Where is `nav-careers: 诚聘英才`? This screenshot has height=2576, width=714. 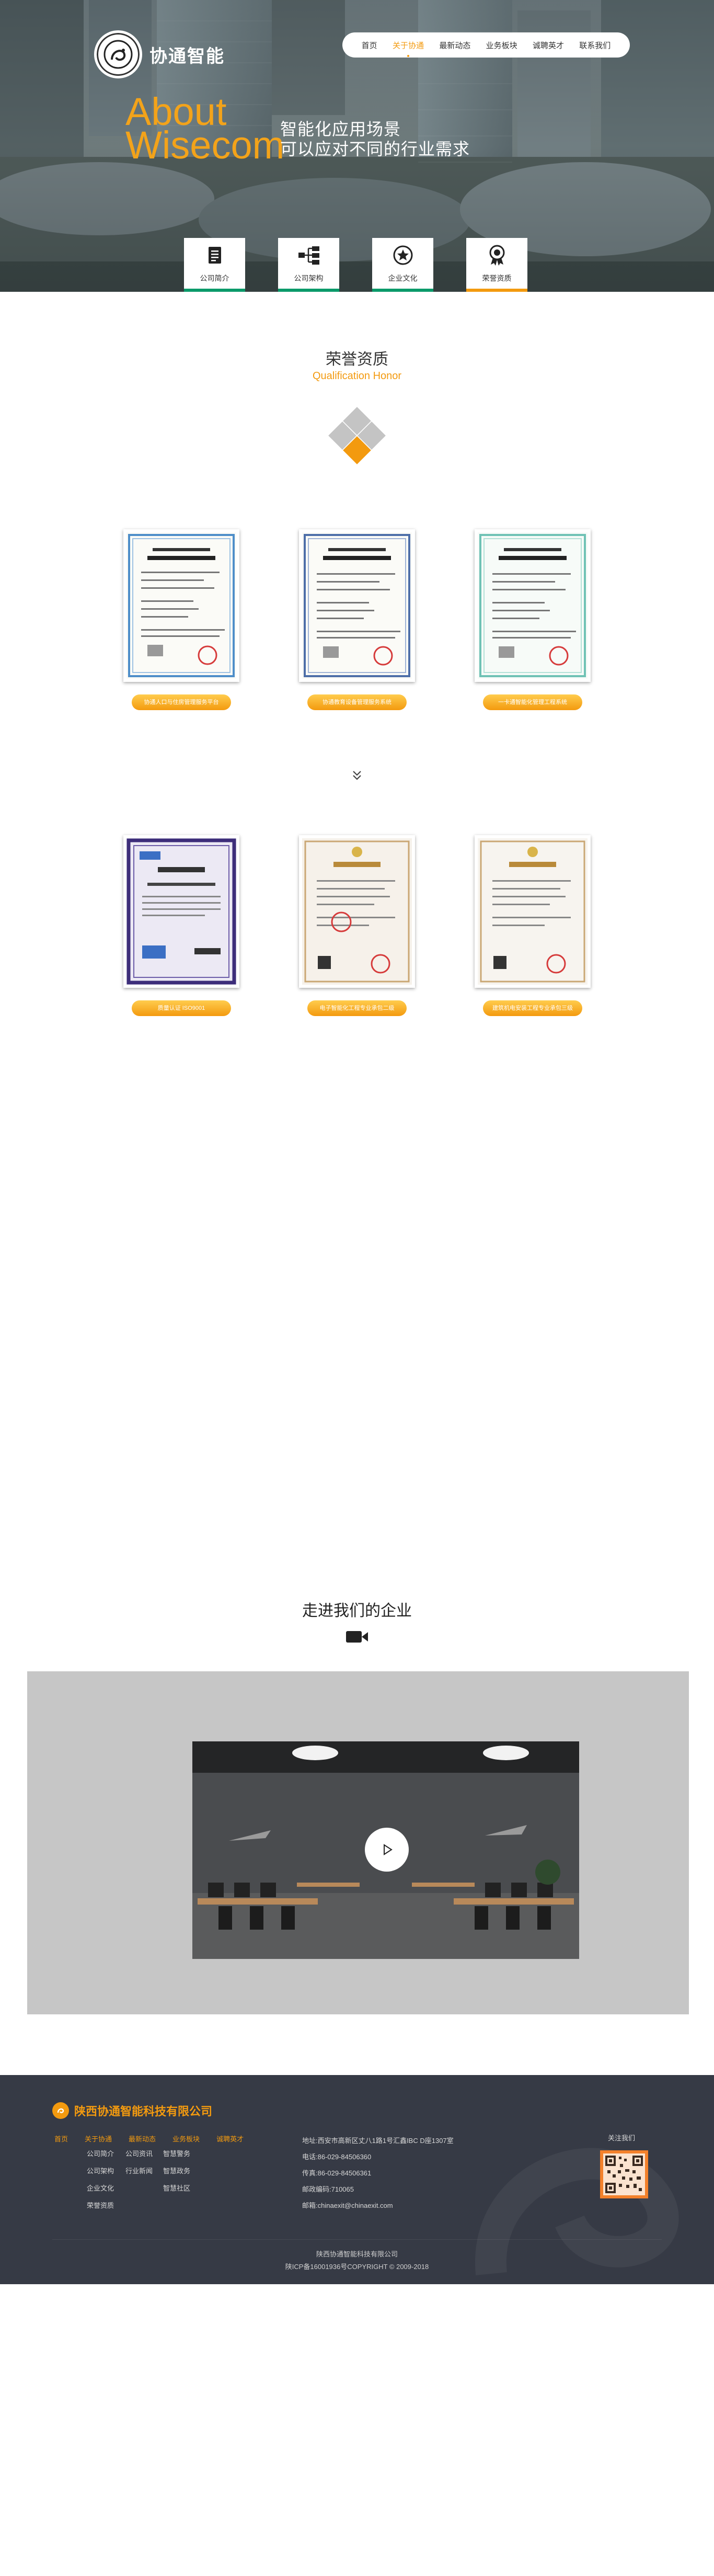
nav-careers: 诚聘英才 is located at coordinates (549, 46).